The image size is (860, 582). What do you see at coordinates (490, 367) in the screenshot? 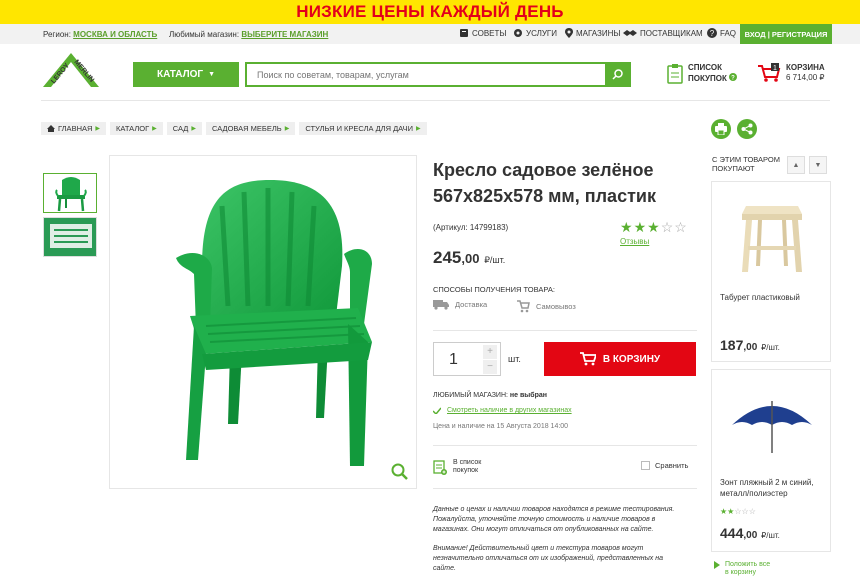
I see `decrement-button: −` at bounding box center [490, 367].